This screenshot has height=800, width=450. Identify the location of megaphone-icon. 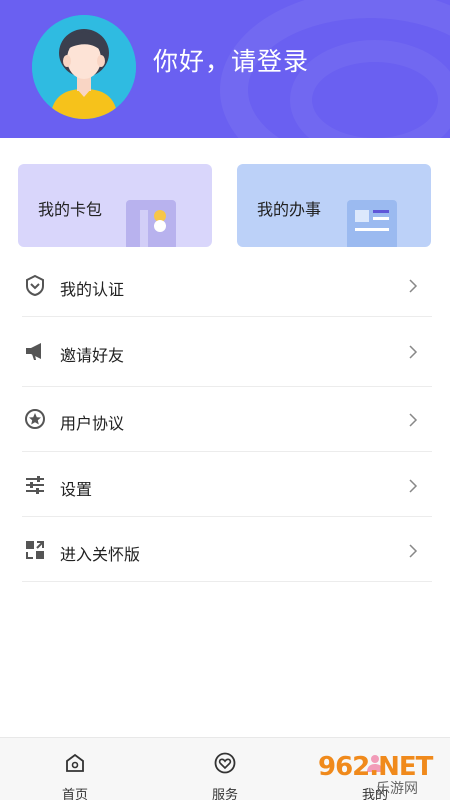
(35, 351).